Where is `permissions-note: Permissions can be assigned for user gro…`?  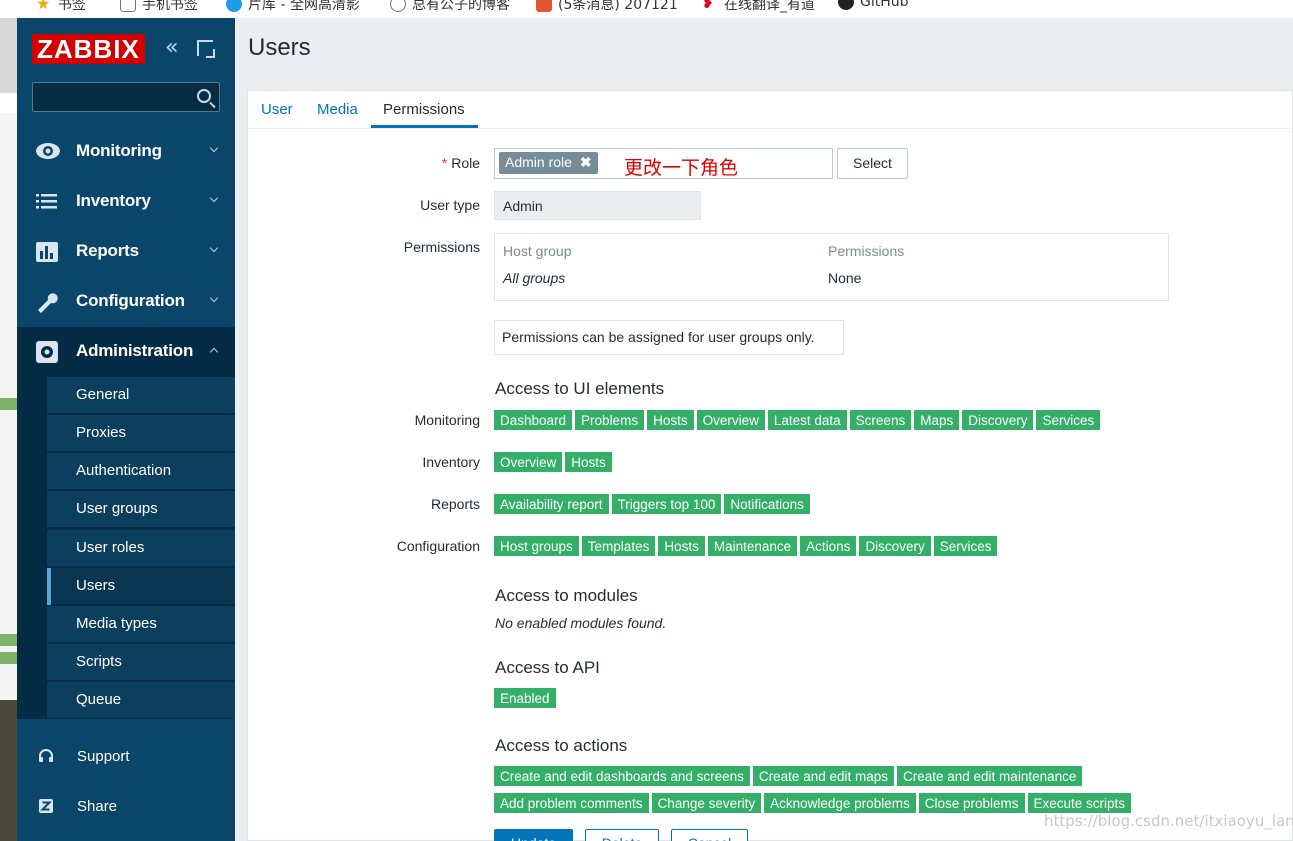
permissions-note: Permissions can be assigned for user gro… is located at coordinates (669, 337).